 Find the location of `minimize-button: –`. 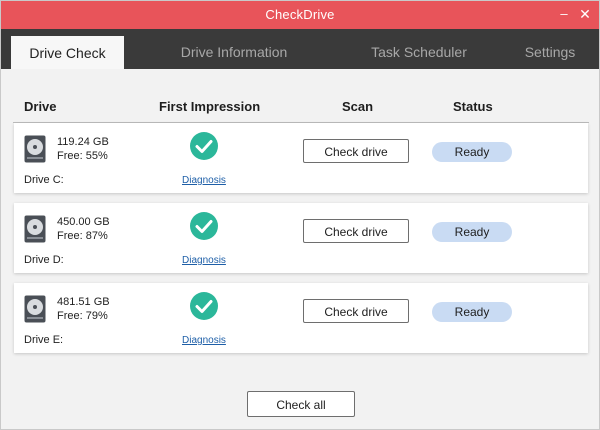

minimize-button: – is located at coordinates (564, 14).